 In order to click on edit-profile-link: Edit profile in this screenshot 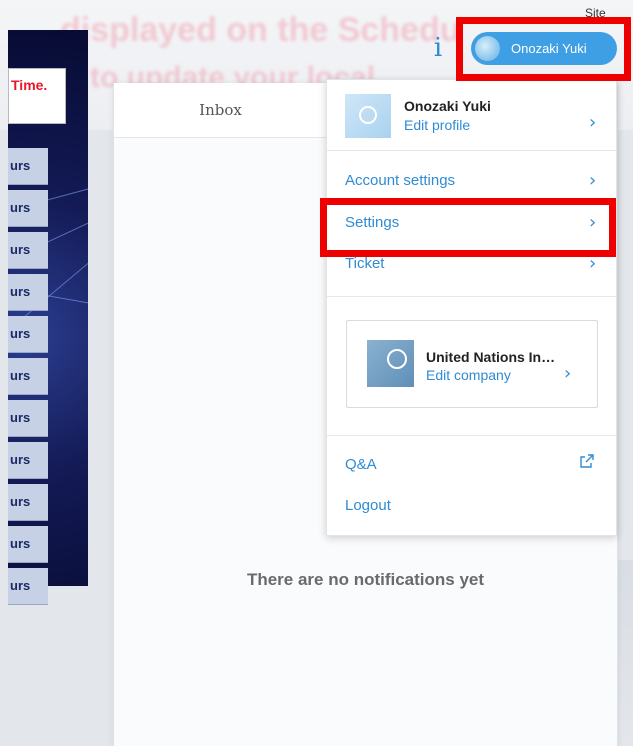, I will do `click(437, 125)`.